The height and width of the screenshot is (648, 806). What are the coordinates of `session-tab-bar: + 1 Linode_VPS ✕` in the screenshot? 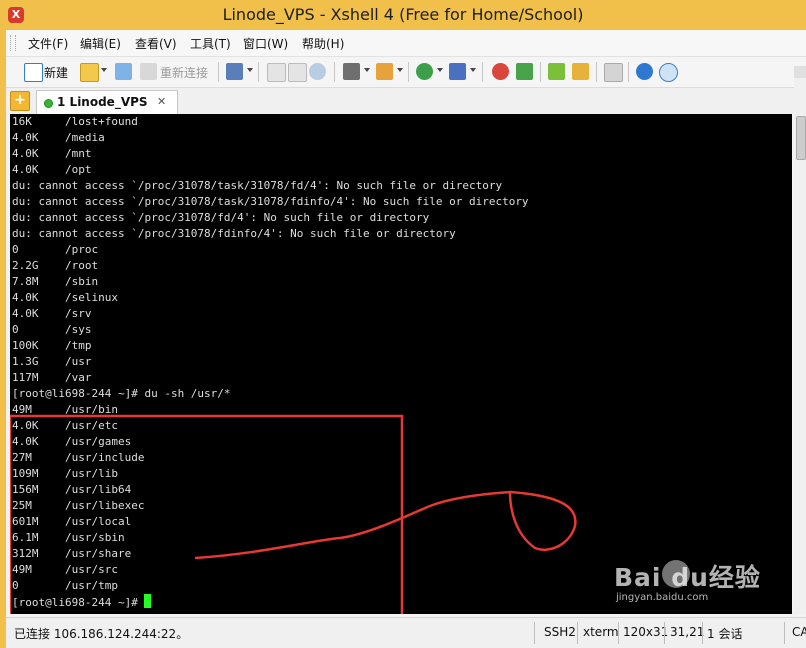 It's located at (401, 101).